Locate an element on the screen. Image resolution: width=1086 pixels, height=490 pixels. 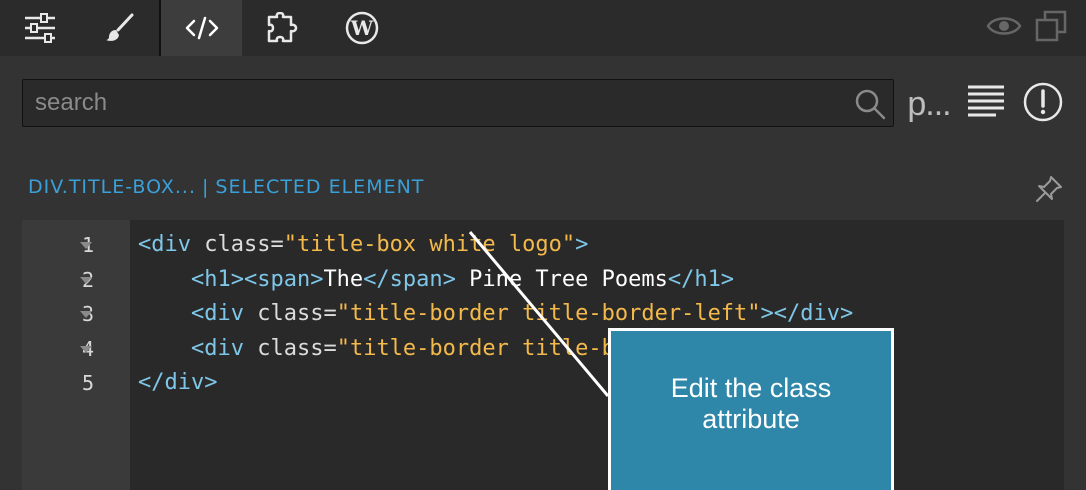
lines-icon is located at coordinates (986, 104).